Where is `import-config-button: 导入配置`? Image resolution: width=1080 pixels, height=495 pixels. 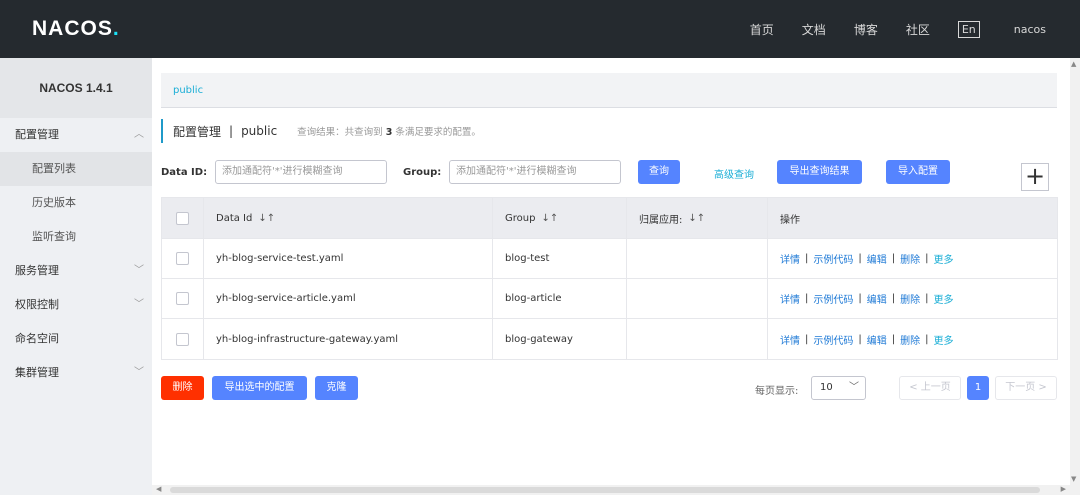 import-config-button: 导入配置 is located at coordinates (918, 172).